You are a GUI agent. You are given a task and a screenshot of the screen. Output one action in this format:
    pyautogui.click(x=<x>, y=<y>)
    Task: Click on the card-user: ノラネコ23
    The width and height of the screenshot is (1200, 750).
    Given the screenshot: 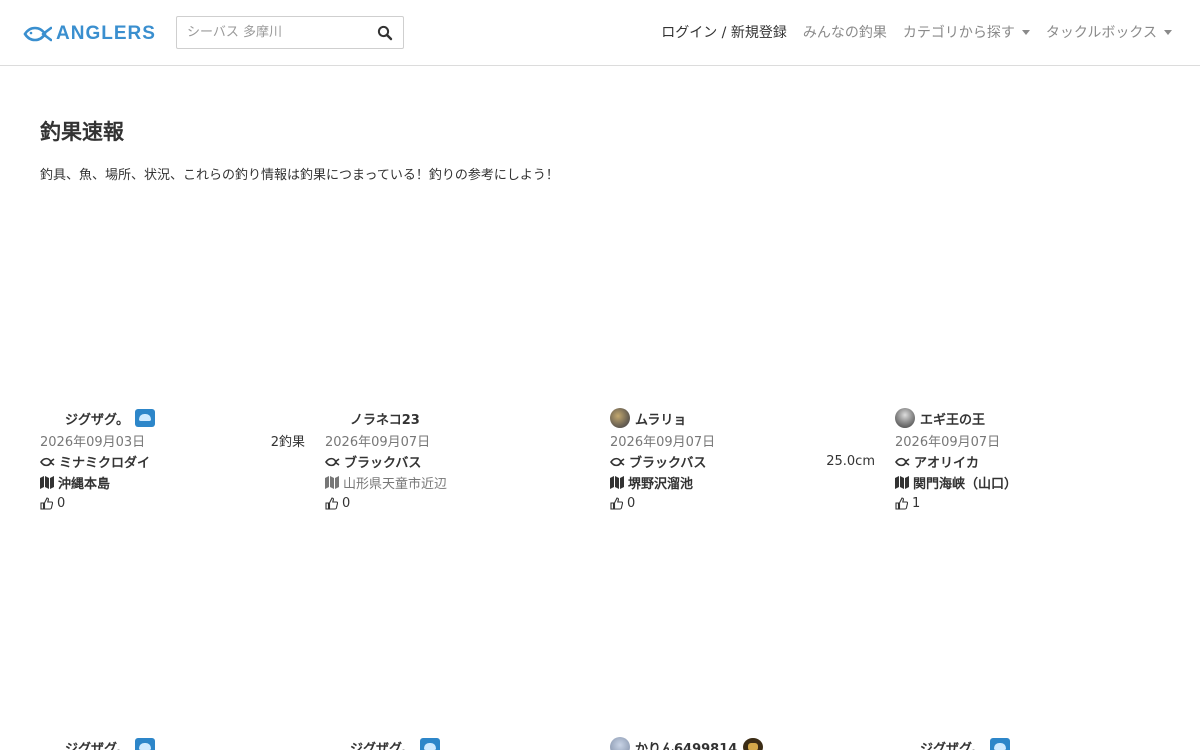 What is the action you would take?
    pyautogui.click(x=457, y=418)
    